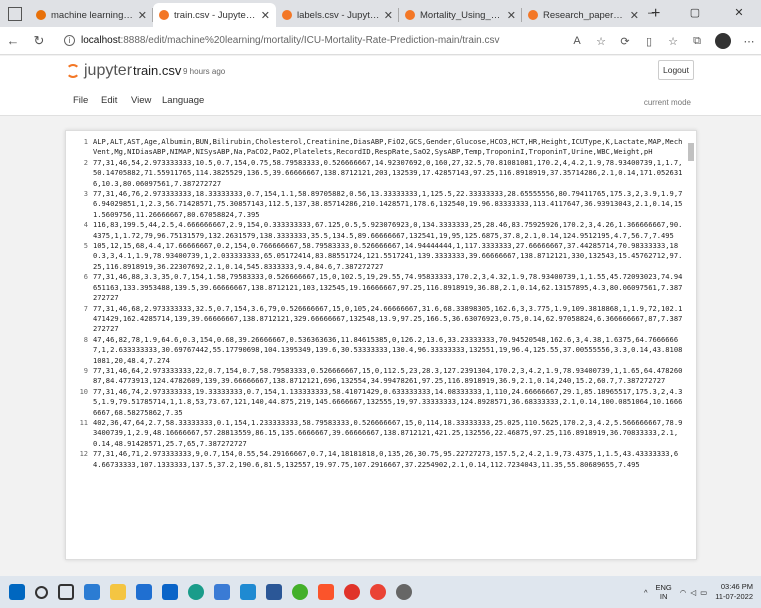  What do you see at coordinates (41, 592) in the screenshot?
I see `search-icon` at bounding box center [41, 592].